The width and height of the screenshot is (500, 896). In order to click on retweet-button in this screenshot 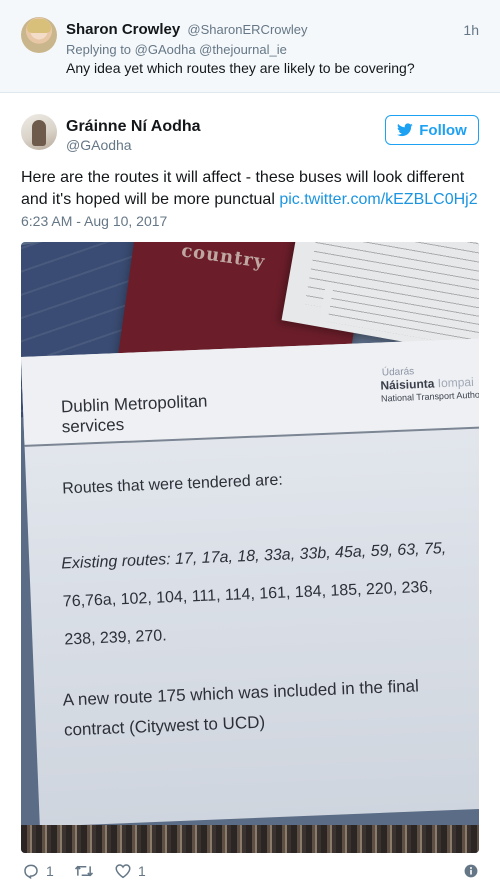, I will do `click(84, 871)`.